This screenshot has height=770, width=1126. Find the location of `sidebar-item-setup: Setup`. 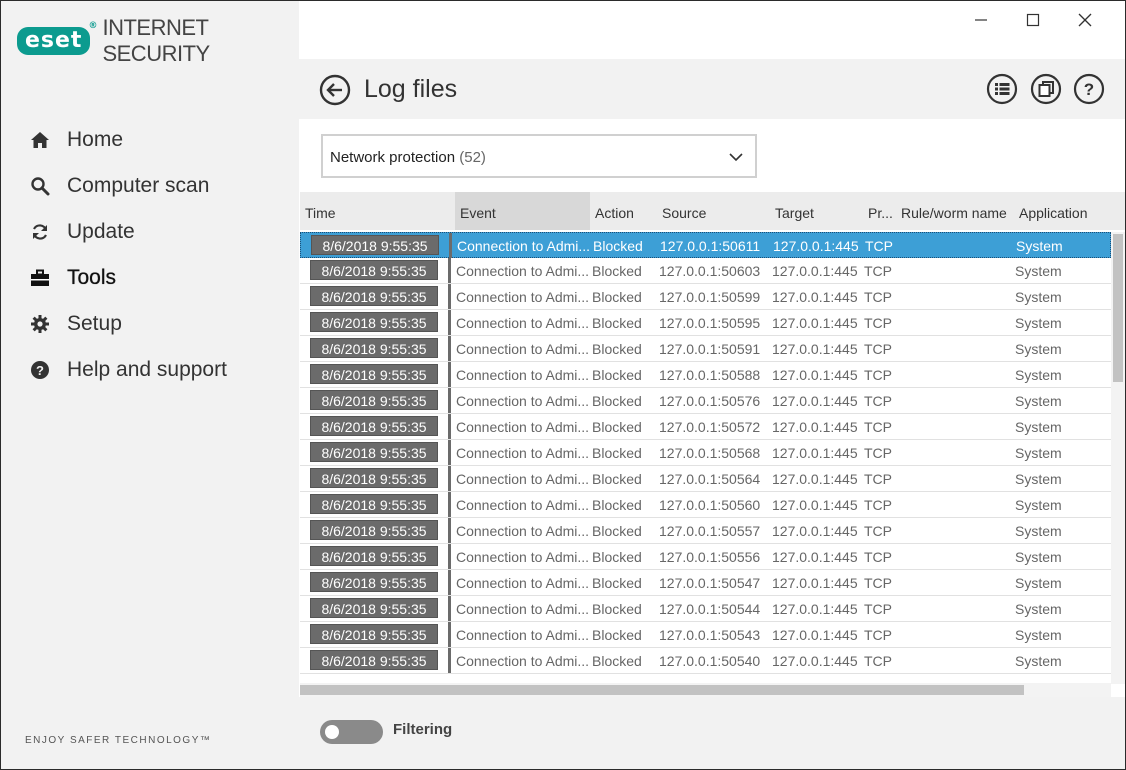

sidebar-item-setup: Setup is located at coordinates (128, 324).